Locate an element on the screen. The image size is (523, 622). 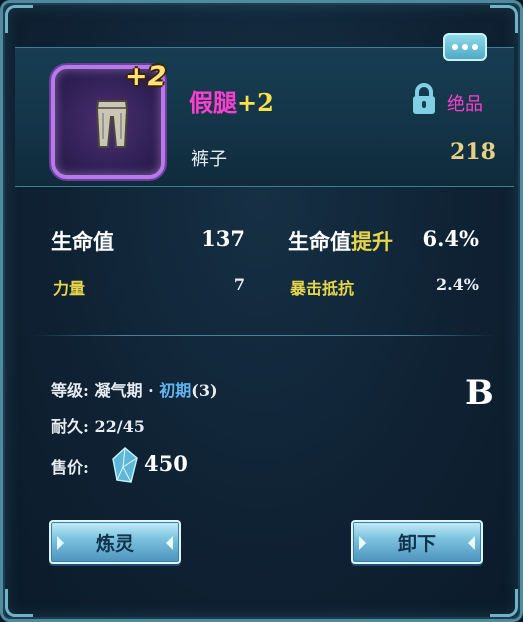
item-level-text: +2 is located at coordinates (255, 102).